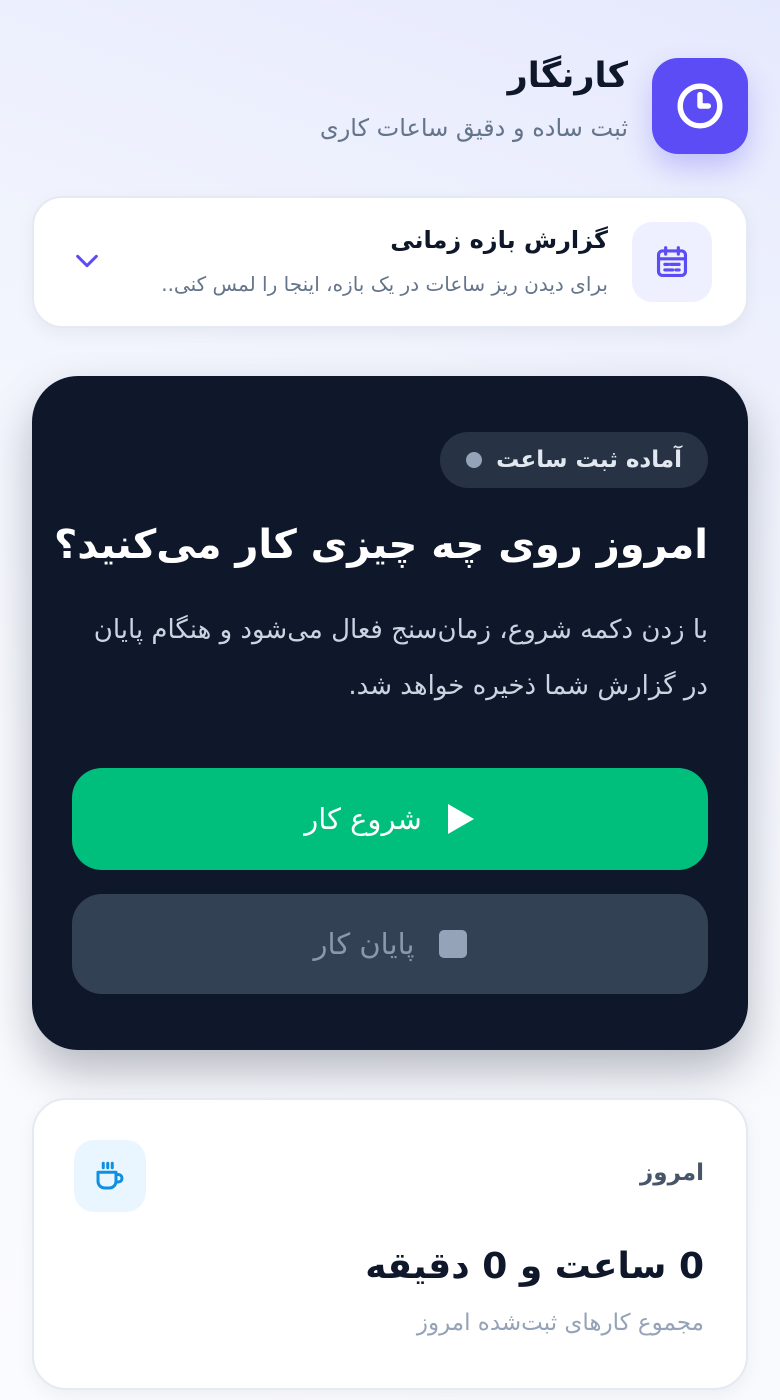 This screenshot has height=1400, width=780. What do you see at coordinates (364, 944) in the screenshot?
I see `end-work-label: پایان کار` at bounding box center [364, 944].